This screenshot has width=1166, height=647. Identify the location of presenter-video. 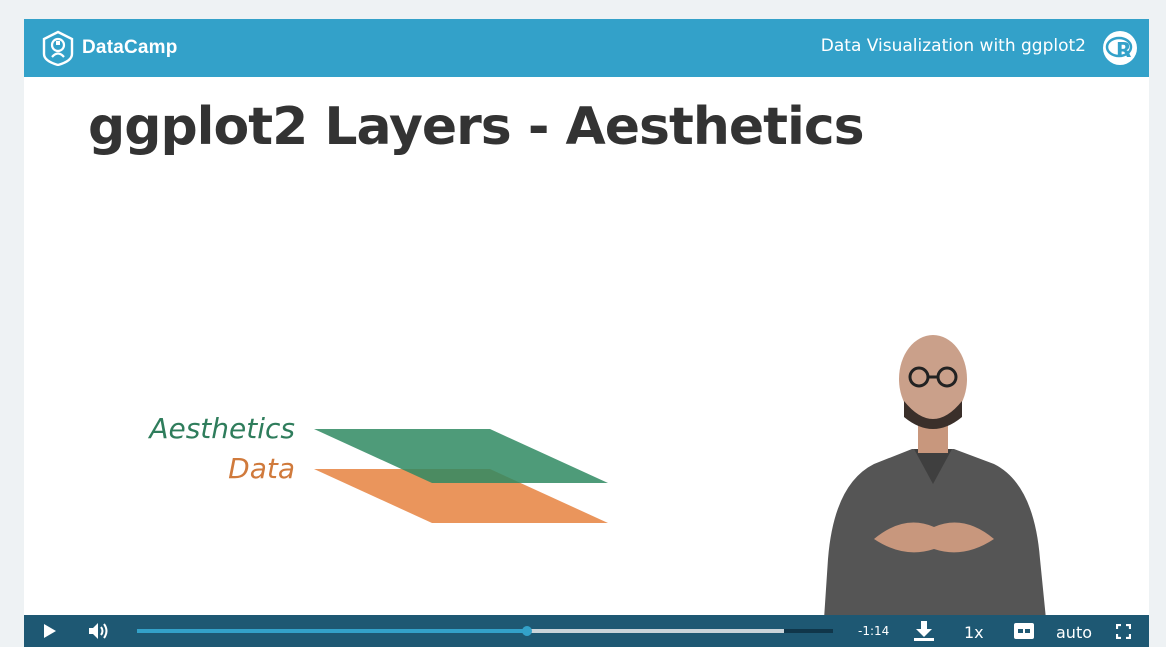
(935, 477).